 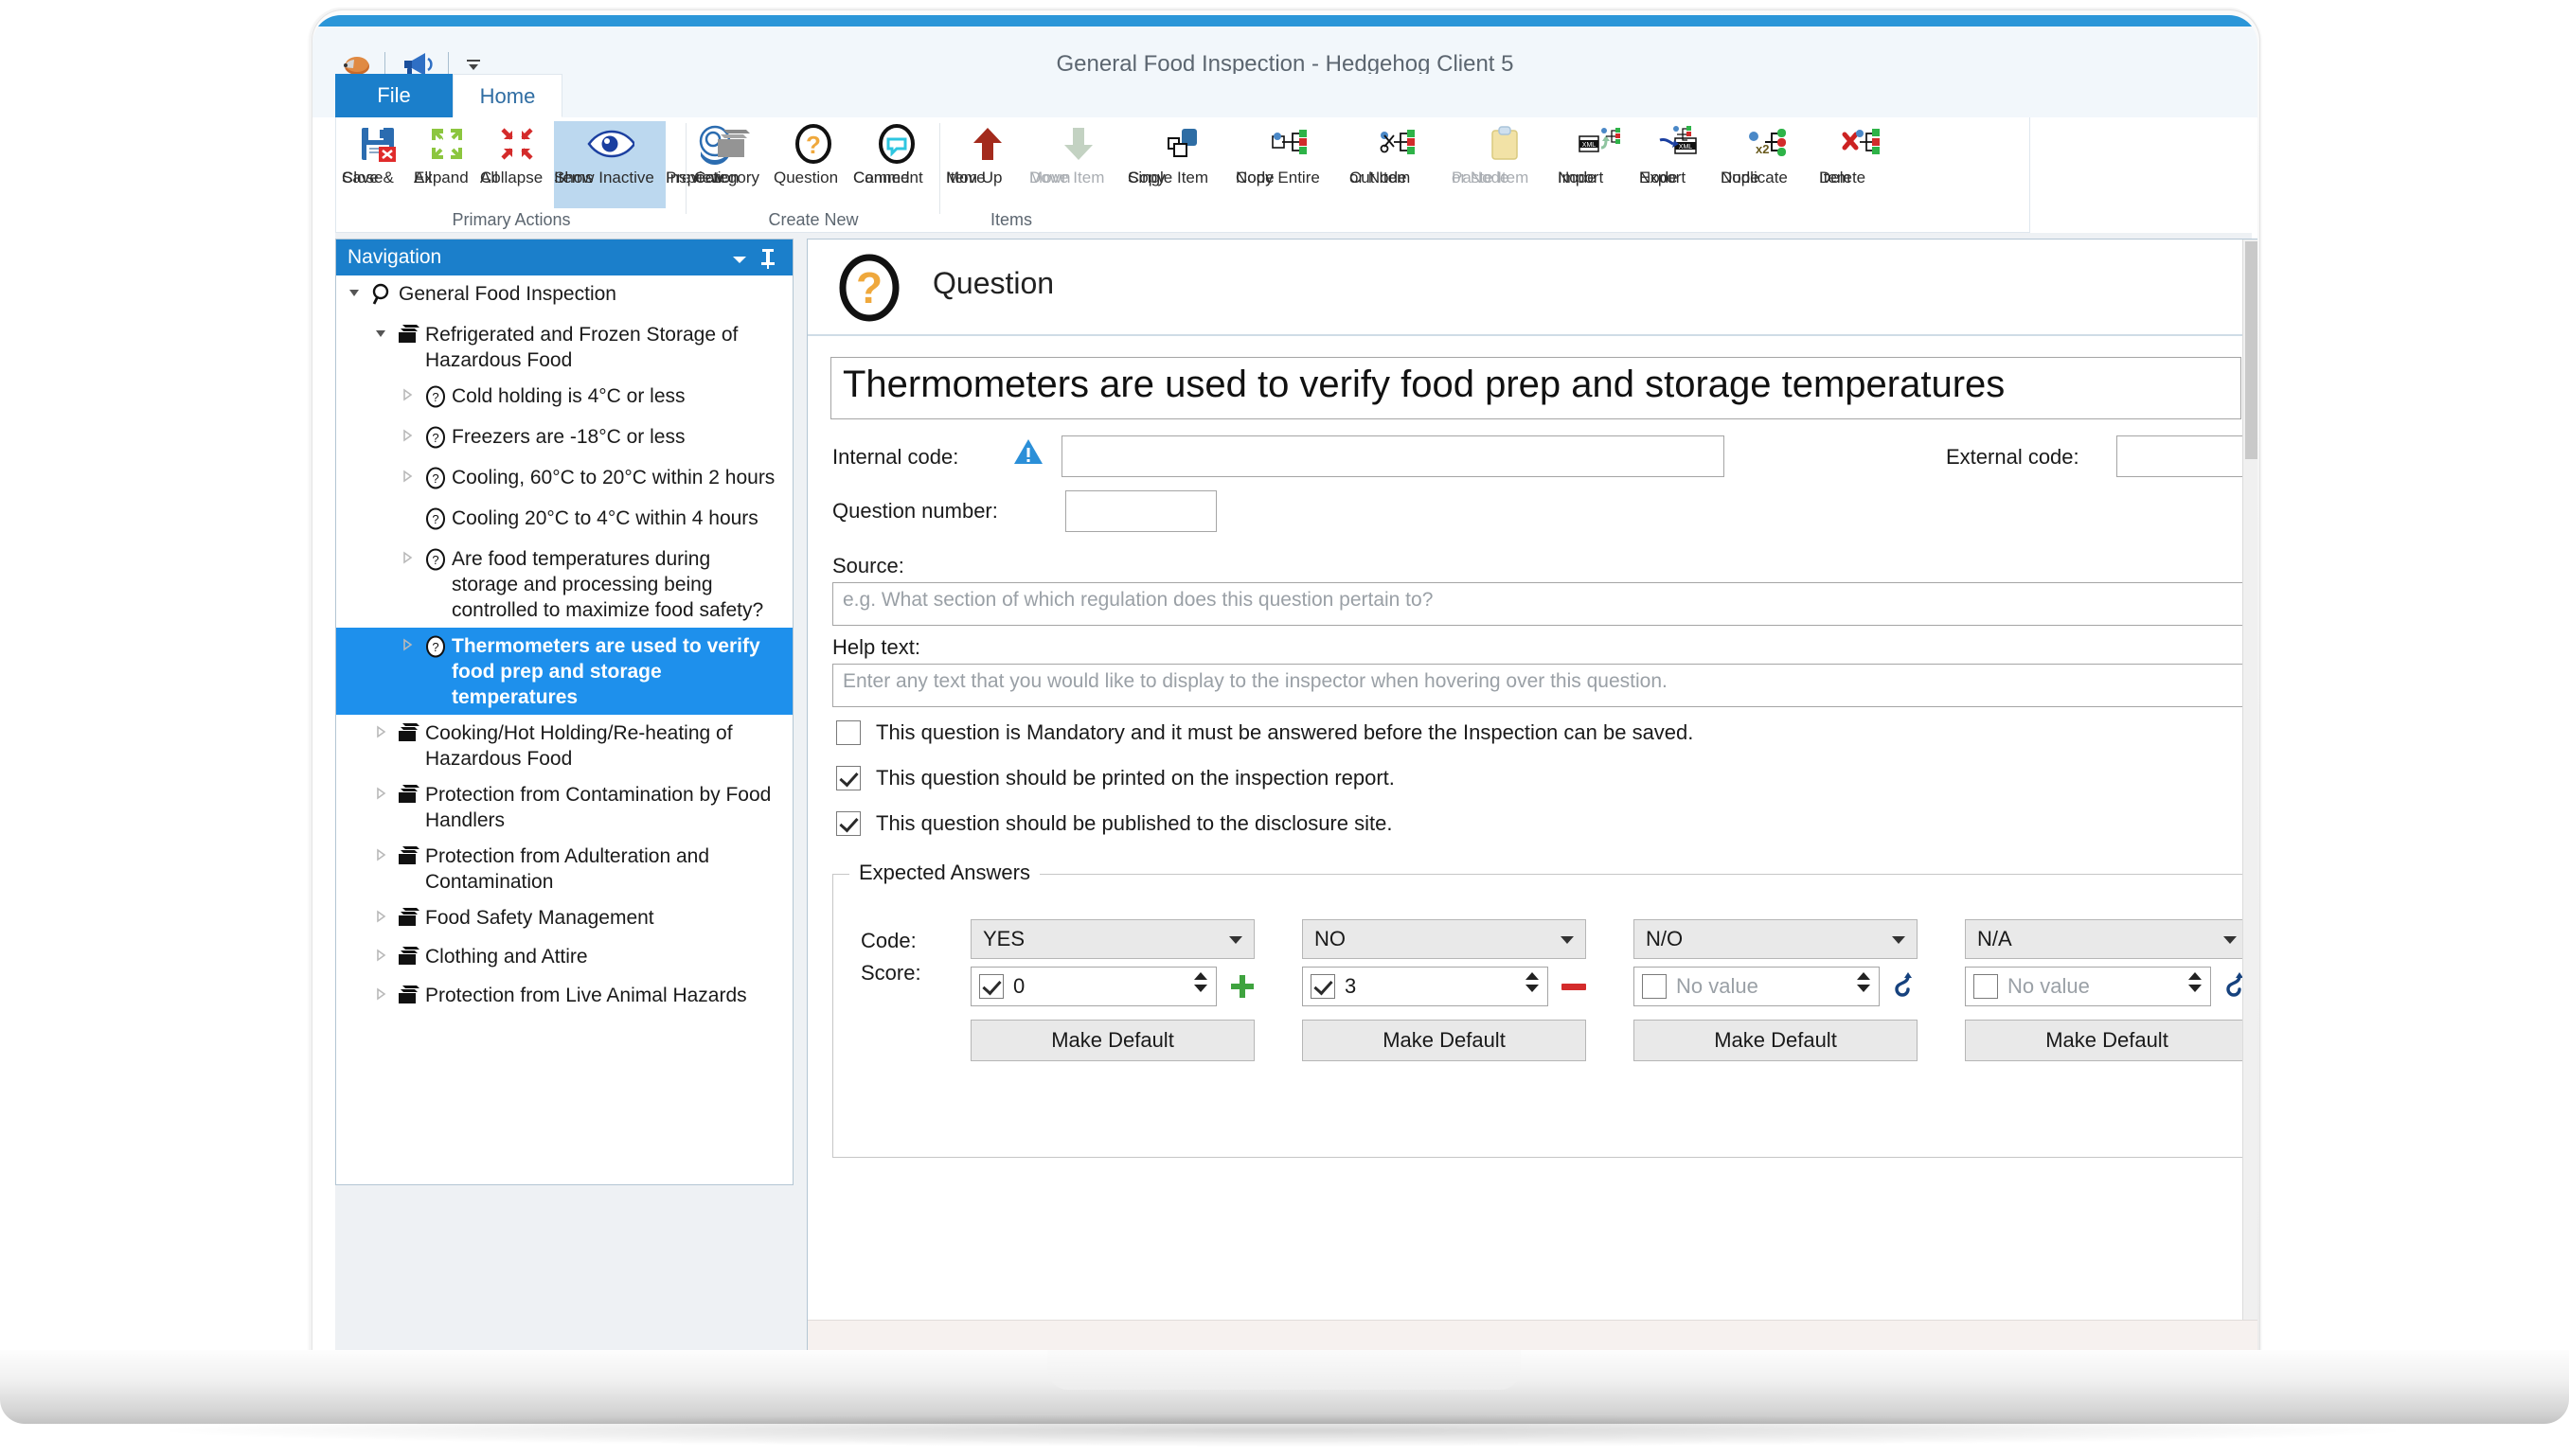 I want to click on external-code-input, so click(x=2187, y=456).